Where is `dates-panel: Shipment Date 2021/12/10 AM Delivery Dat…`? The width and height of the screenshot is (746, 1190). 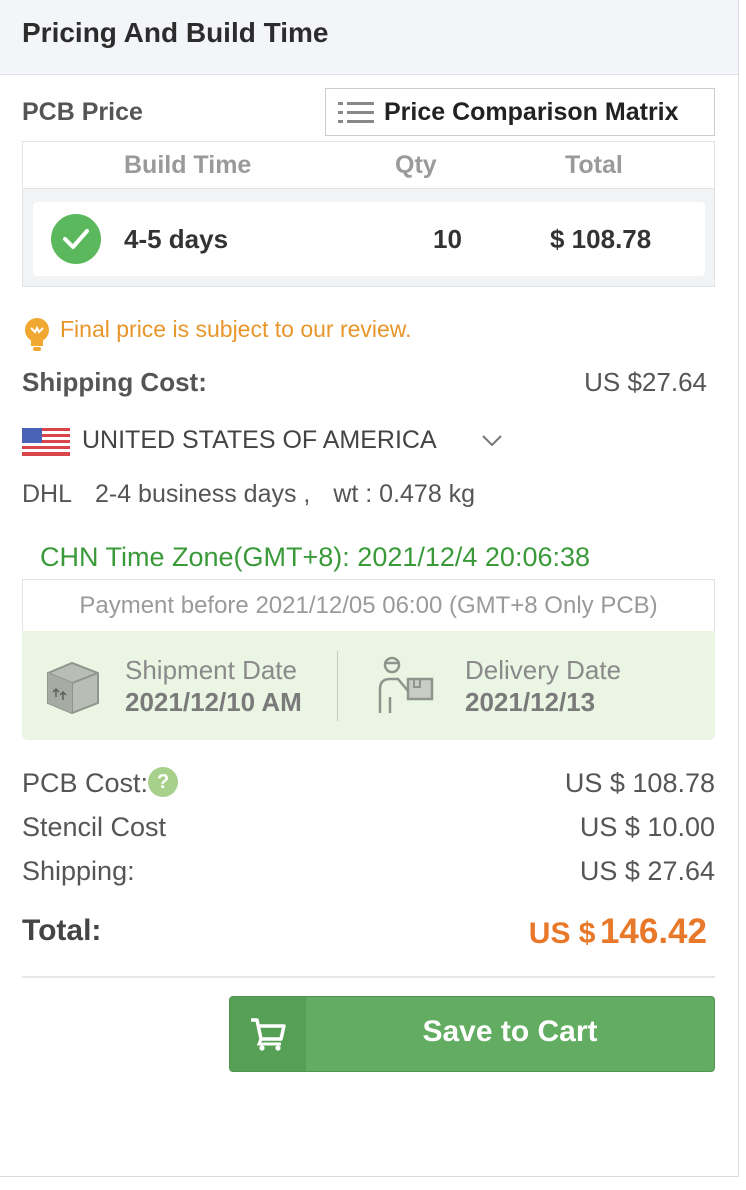
dates-panel: Shipment Date 2021/12/10 AM Delivery Dat… is located at coordinates (368, 685).